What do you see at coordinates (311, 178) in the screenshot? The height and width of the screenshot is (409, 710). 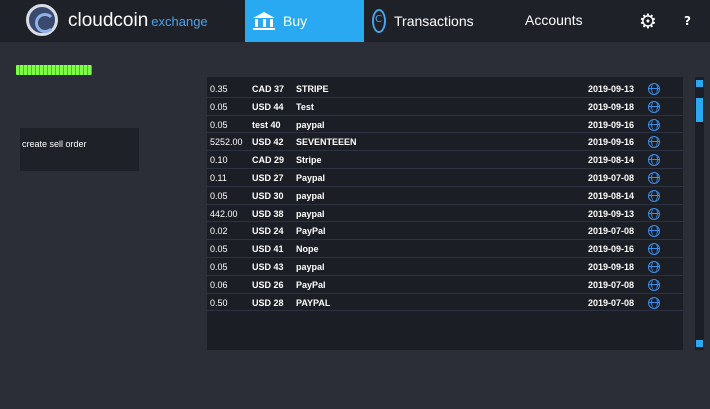 I see `order-payment: Paypal` at bounding box center [311, 178].